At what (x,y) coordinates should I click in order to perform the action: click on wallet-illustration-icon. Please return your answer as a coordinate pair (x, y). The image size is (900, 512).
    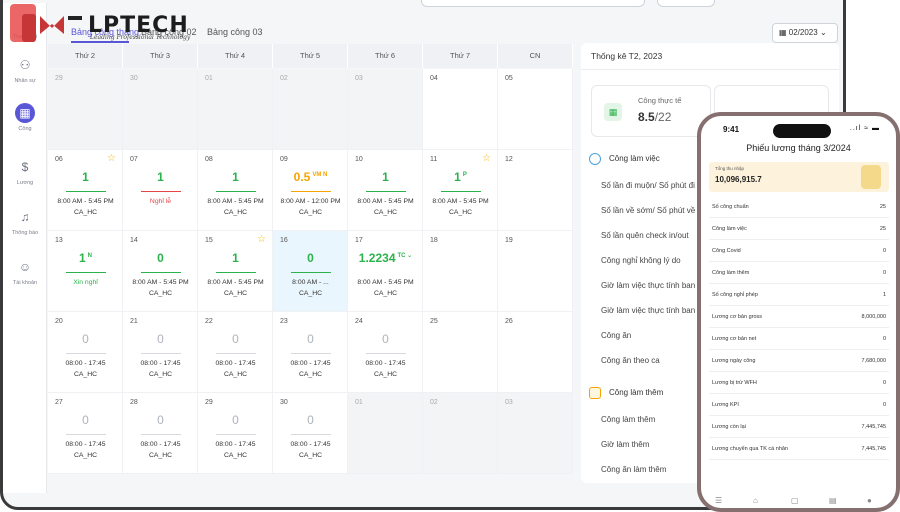
    Looking at the image, I should click on (871, 177).